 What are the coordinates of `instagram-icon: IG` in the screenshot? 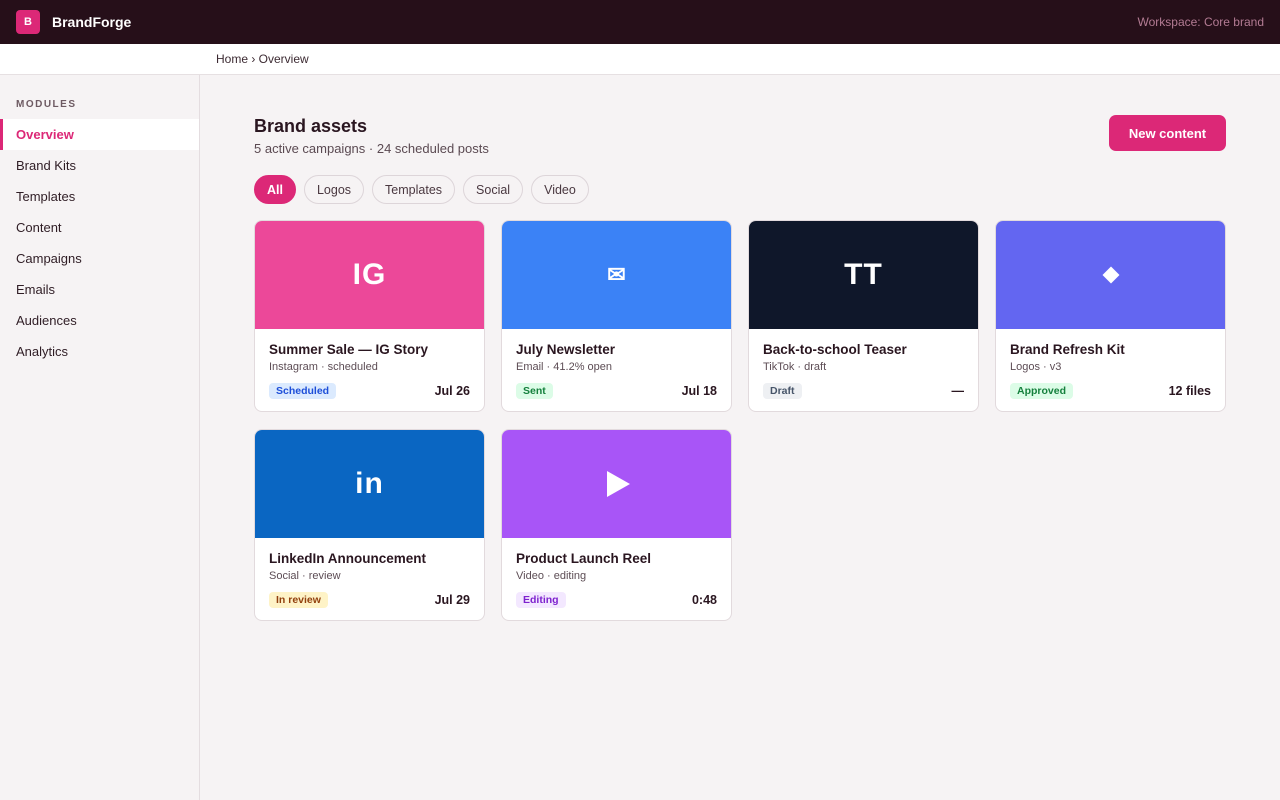 It's located at (369, 274).